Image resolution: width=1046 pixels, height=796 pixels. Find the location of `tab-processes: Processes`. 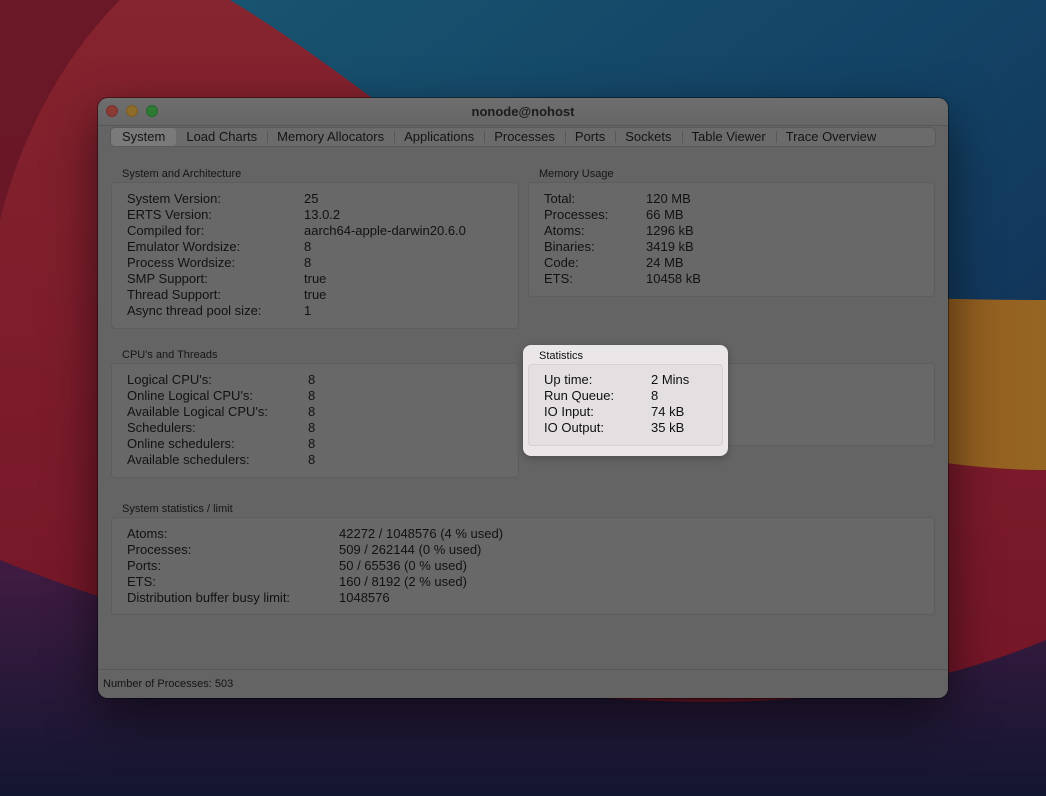

tab-processes: Processes is located at coordinates (524, 137).